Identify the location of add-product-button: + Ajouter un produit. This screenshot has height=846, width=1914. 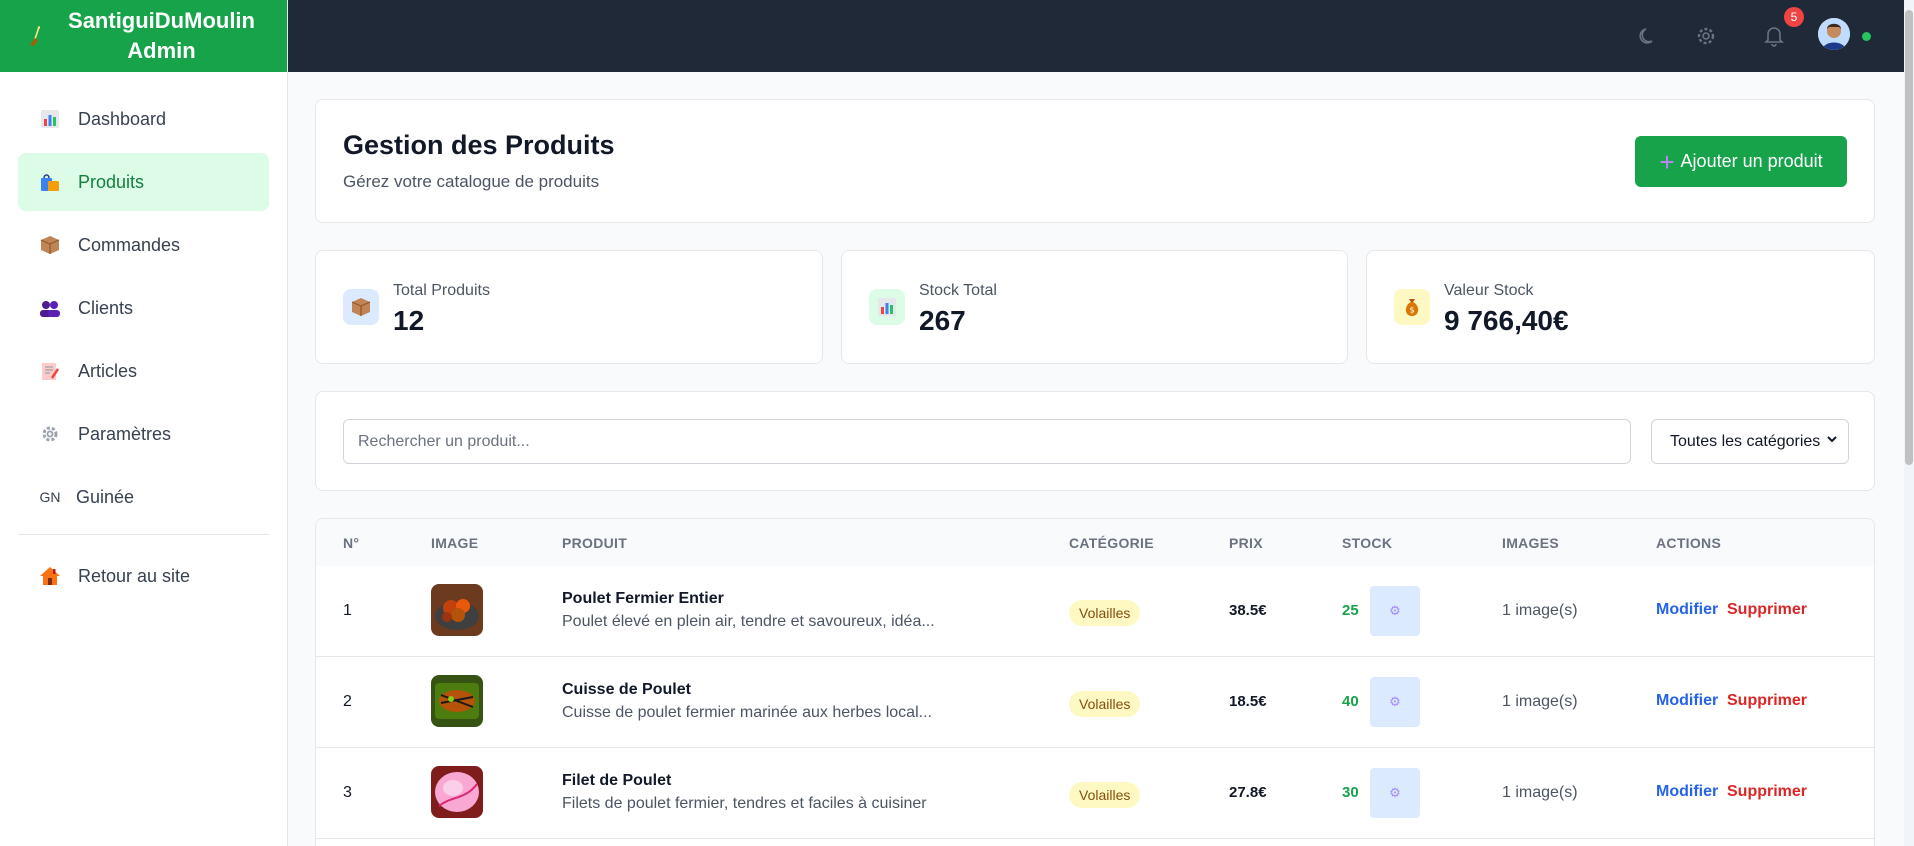
(1741, 161).